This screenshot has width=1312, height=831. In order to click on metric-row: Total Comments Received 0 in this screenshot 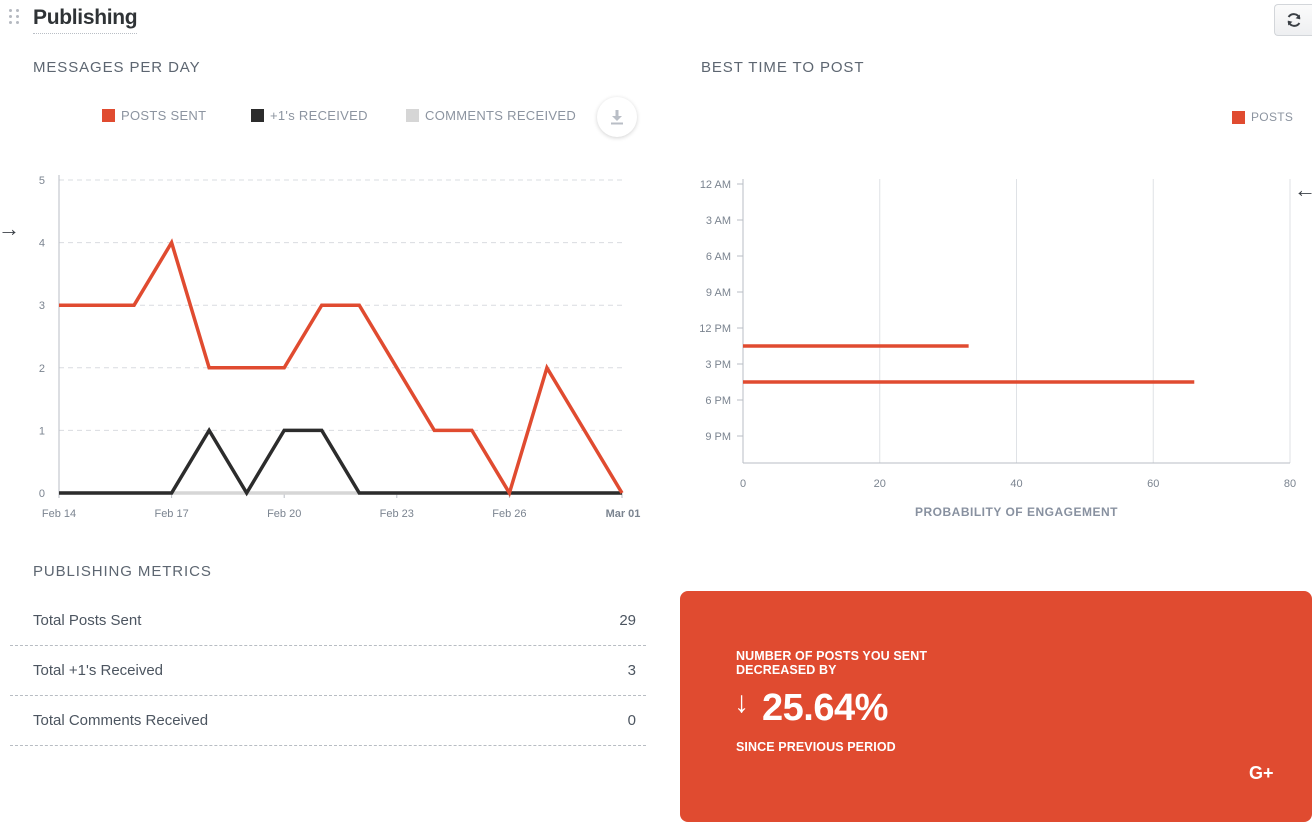, I will do `click(328, 721)`.